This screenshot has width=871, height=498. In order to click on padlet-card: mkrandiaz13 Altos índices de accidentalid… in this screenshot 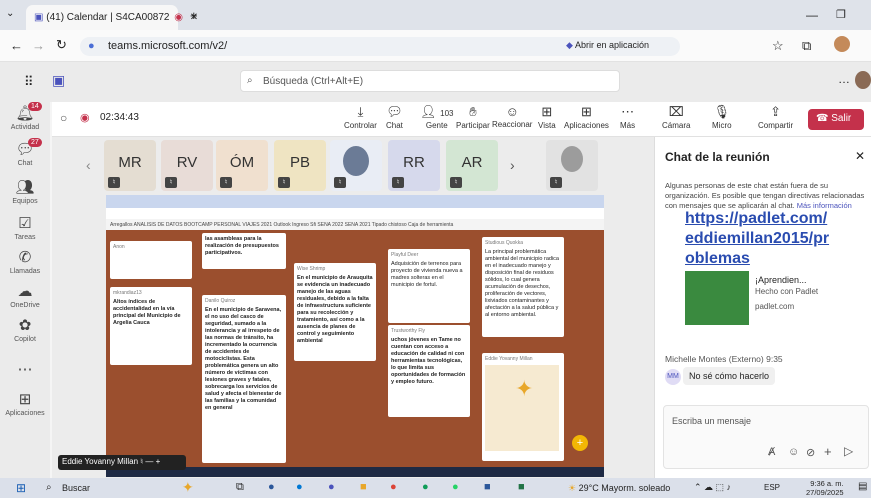, I will do `click(151, 326)`.